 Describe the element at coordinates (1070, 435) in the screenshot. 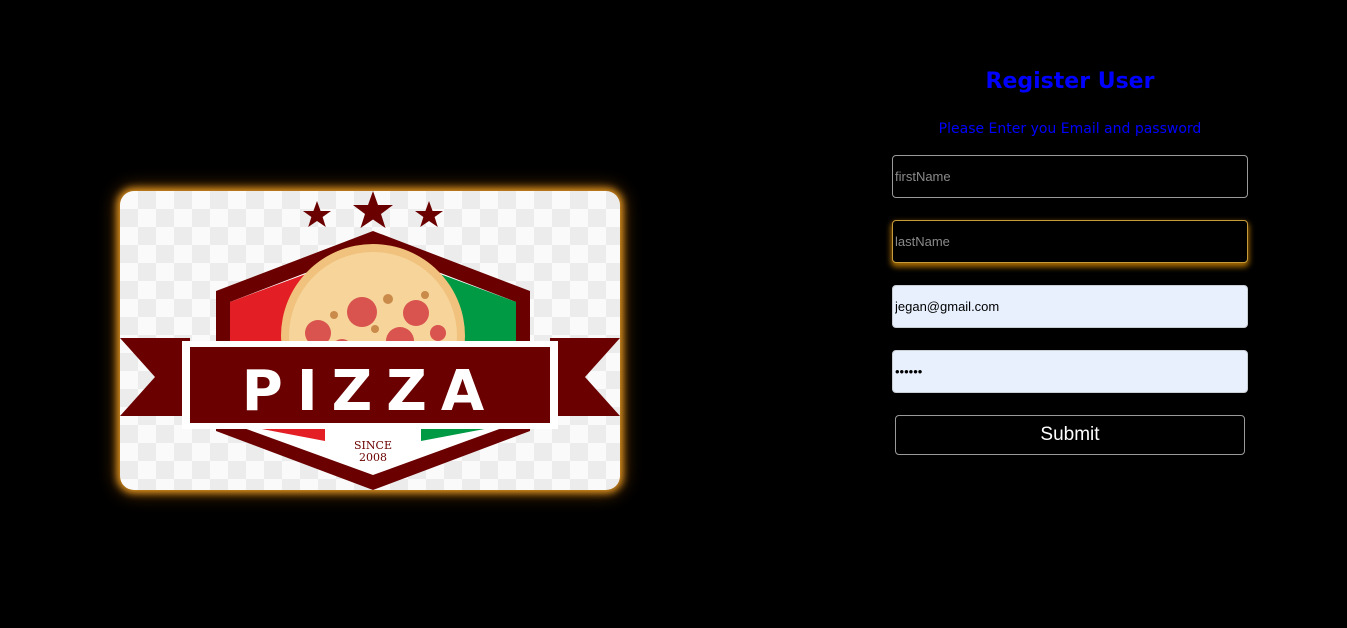

I see `submit-button: Submit` at that location.